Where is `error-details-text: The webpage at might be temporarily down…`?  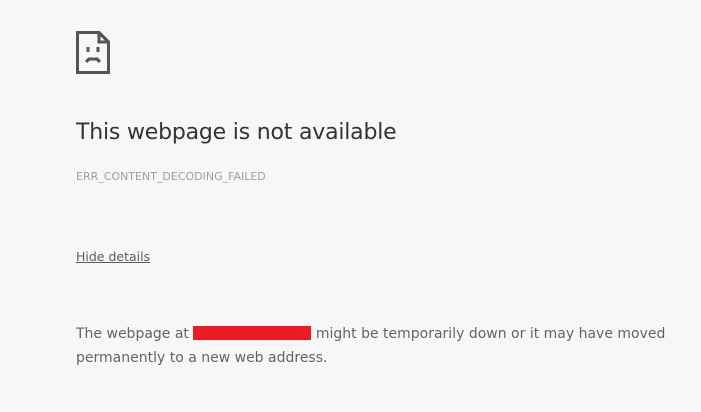 error-details-text: The webpage at might be temporarily down… is located at coordinates (376, 346).